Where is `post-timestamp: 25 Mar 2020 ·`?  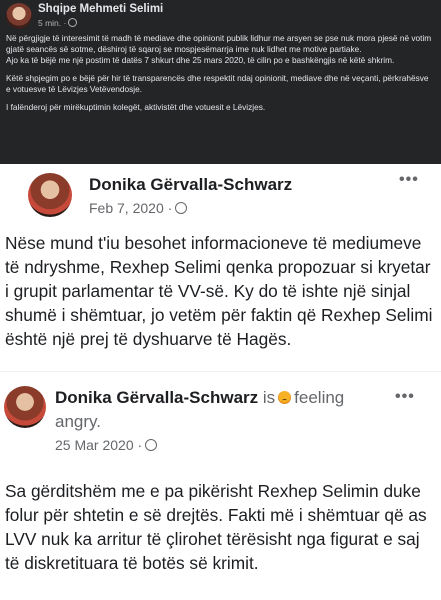 post-timestamp: 25 Mar 2020 · is located at coordinates (106, 445).